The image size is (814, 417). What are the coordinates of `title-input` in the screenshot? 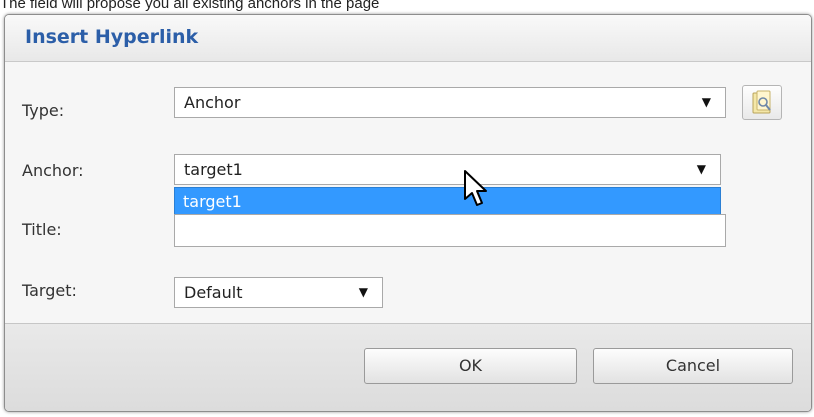 It's located at (450, 230).